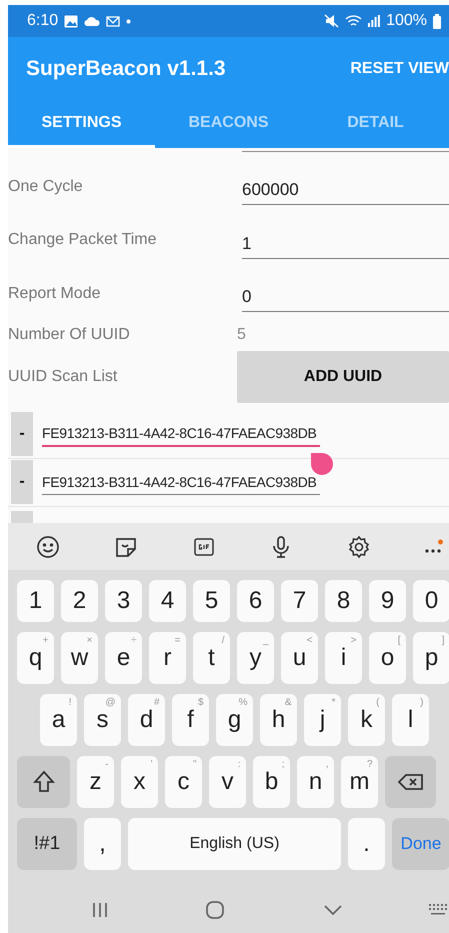 The height and width of the screenshot is (933, 449). I want to click on keyboard-key: , n, so click(315, 782).